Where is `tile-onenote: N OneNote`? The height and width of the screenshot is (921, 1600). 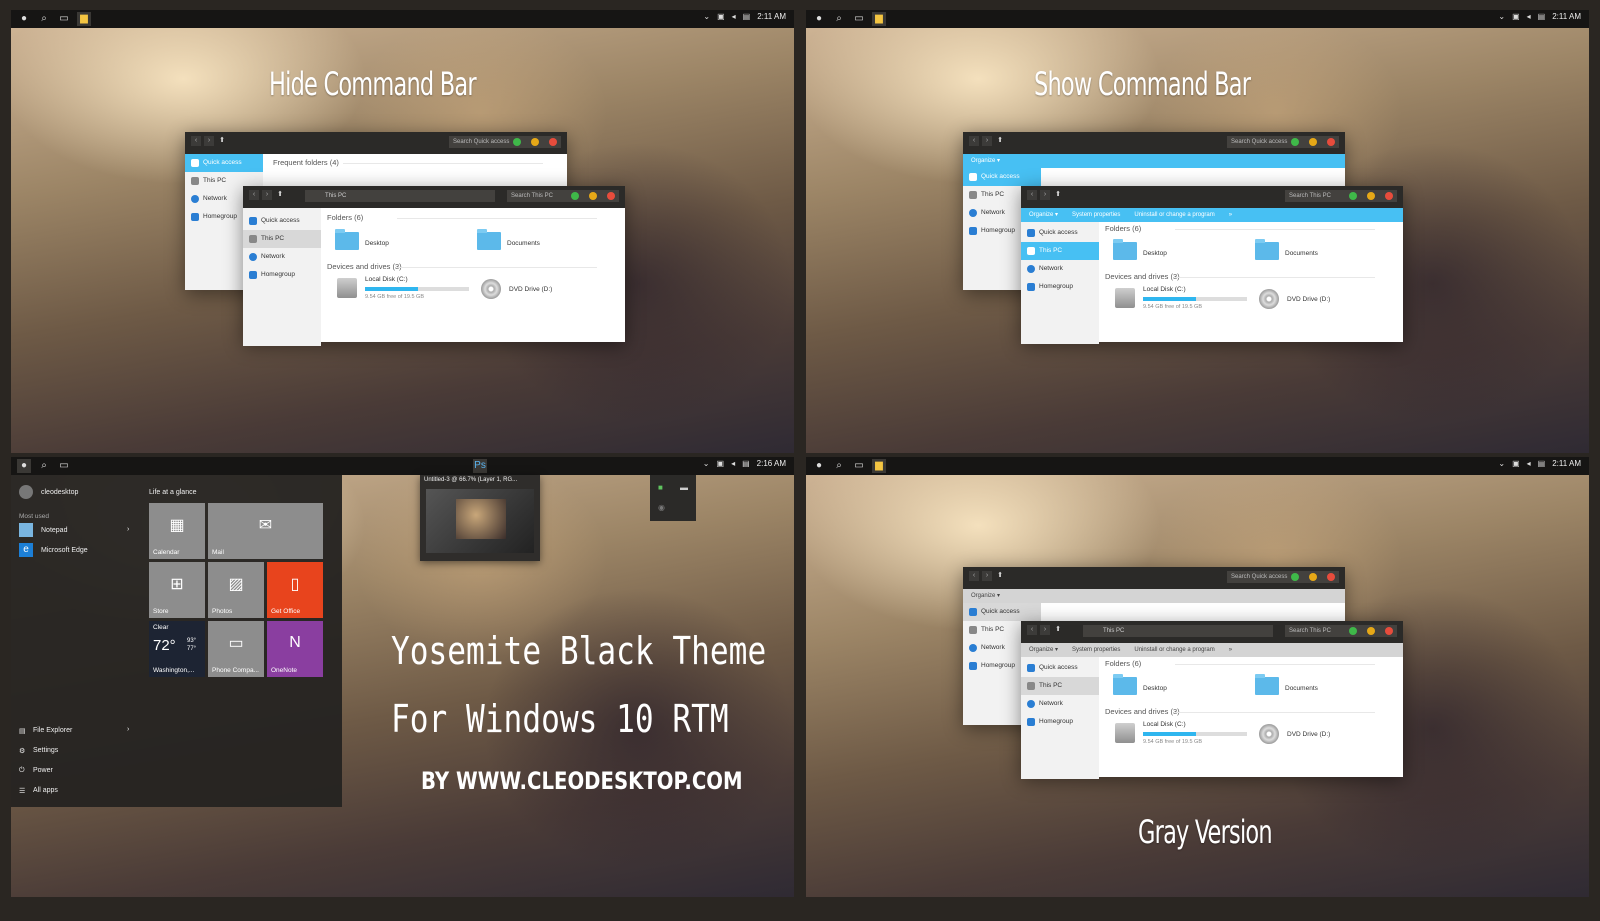
tile-onenote: N OneNote is located at coordinates (295, 649).